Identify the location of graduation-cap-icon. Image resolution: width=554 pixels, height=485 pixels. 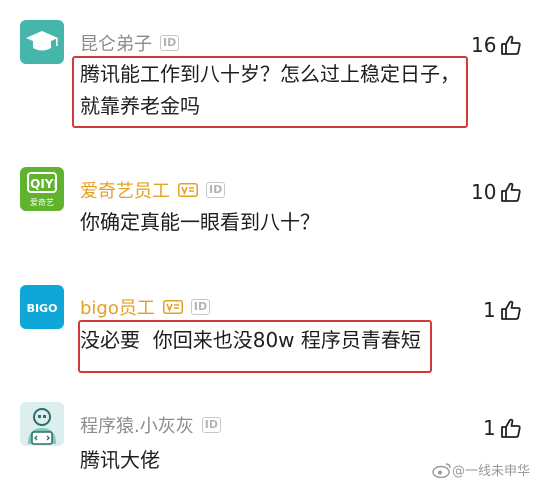
(42, 41).